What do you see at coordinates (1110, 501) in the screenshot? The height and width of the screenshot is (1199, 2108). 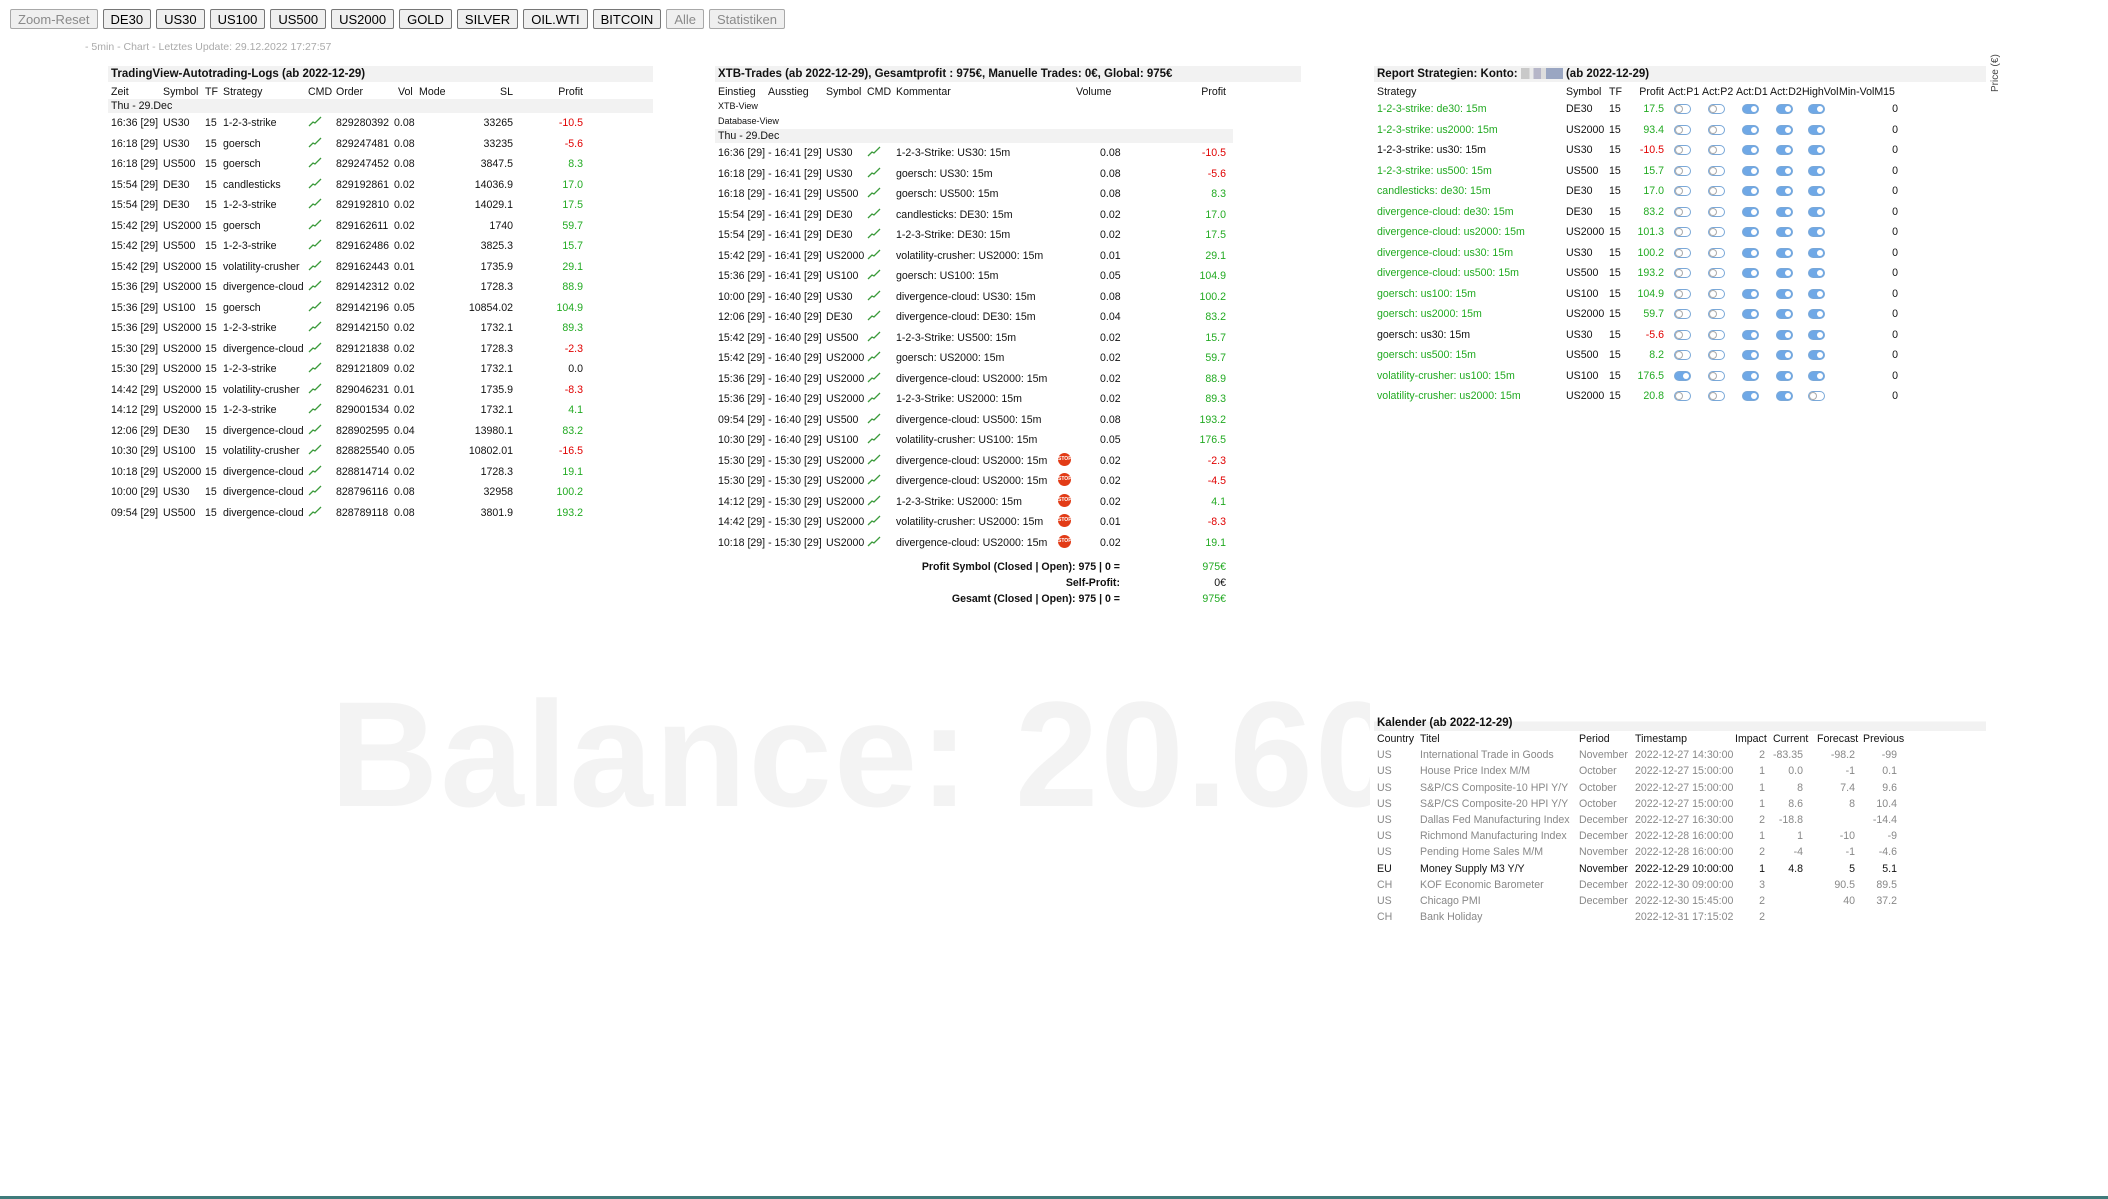 I see `xtb-volume: 0.02` at bounding box center [1110, 501].